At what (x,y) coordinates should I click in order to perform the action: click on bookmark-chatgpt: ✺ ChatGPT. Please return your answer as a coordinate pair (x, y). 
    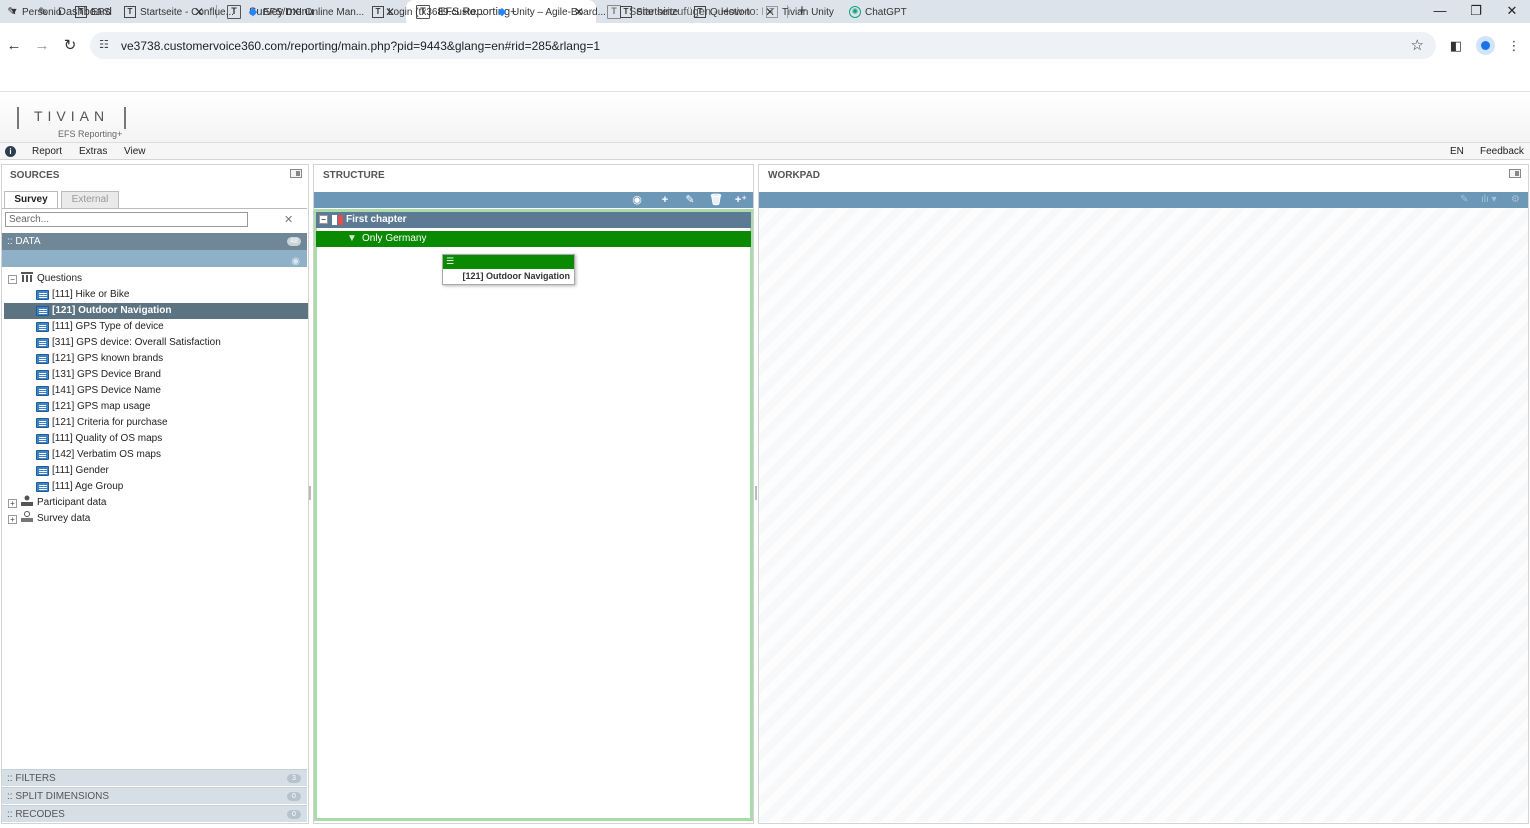
    Looking at the image, I should click on (878, 12).